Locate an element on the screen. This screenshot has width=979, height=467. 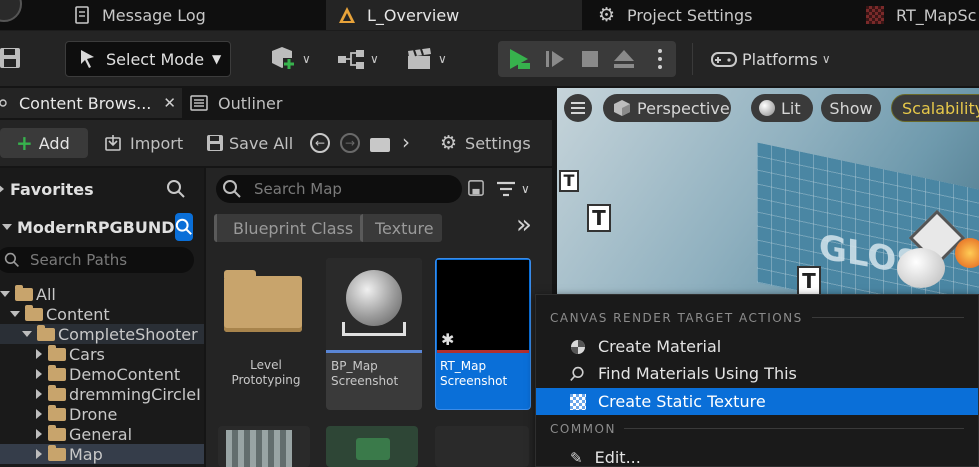
close-icon: ✕ is located at coordinates (169, 103).